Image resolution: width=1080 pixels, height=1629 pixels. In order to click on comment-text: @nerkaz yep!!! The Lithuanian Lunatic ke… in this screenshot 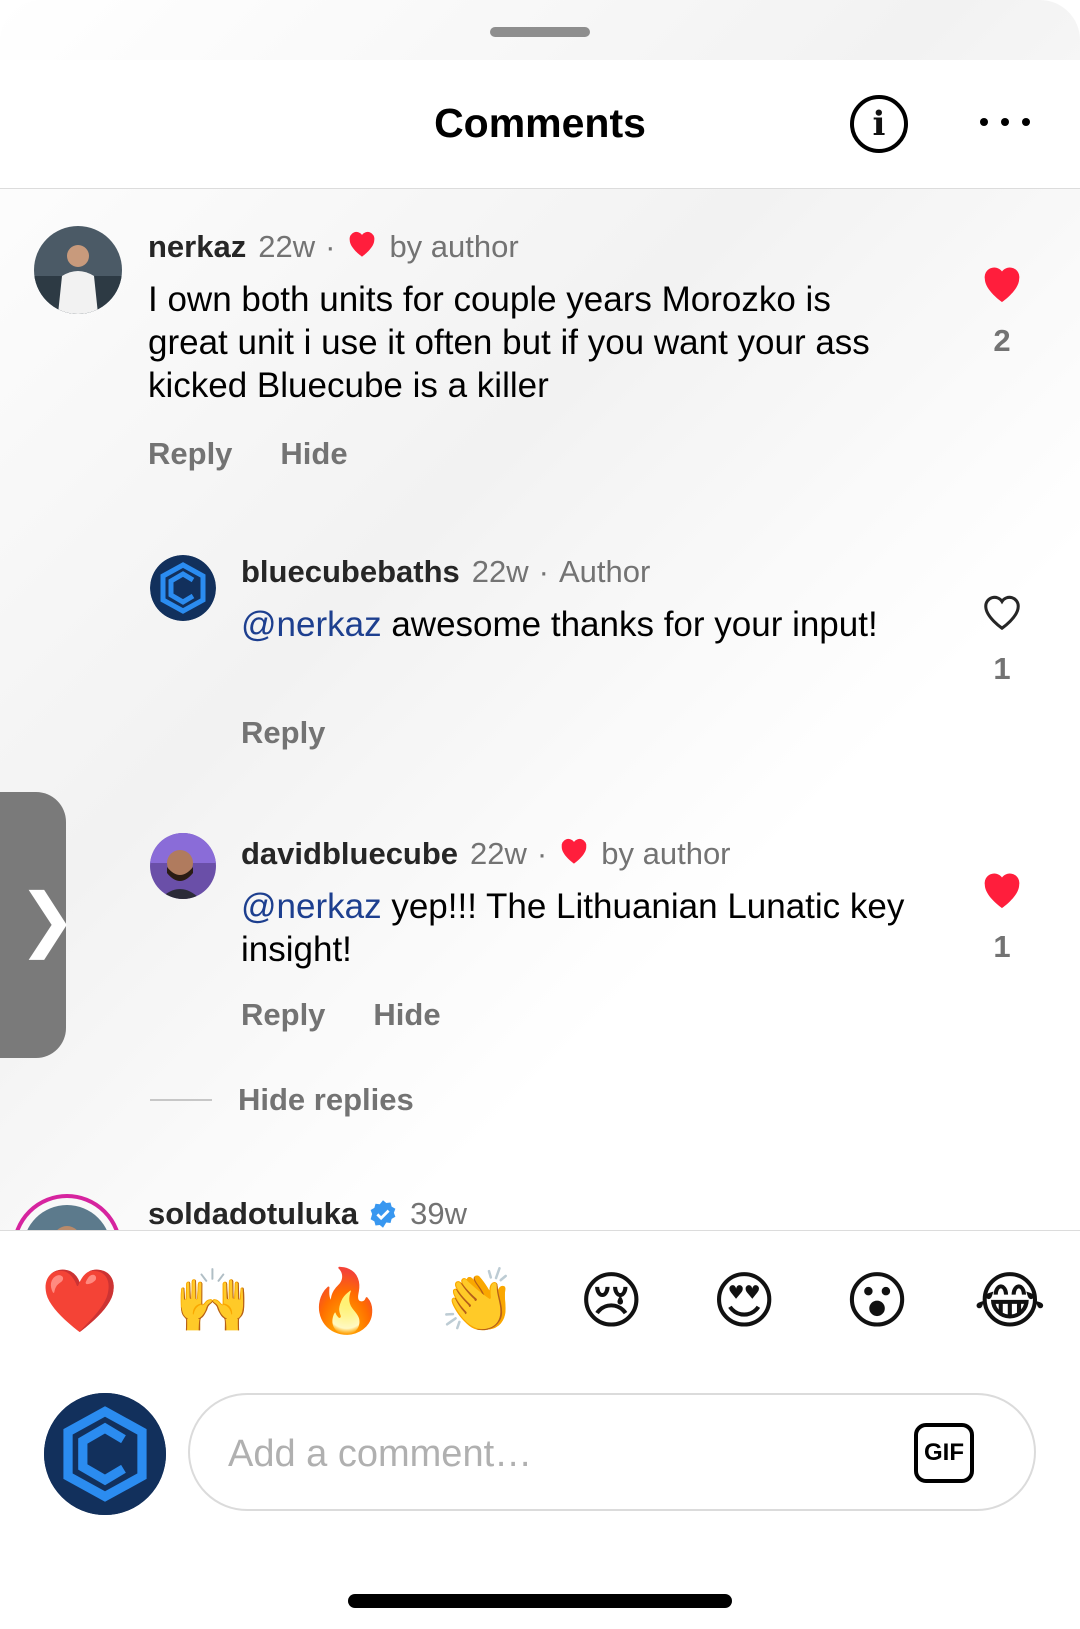, I will do `click(573, 928)`.